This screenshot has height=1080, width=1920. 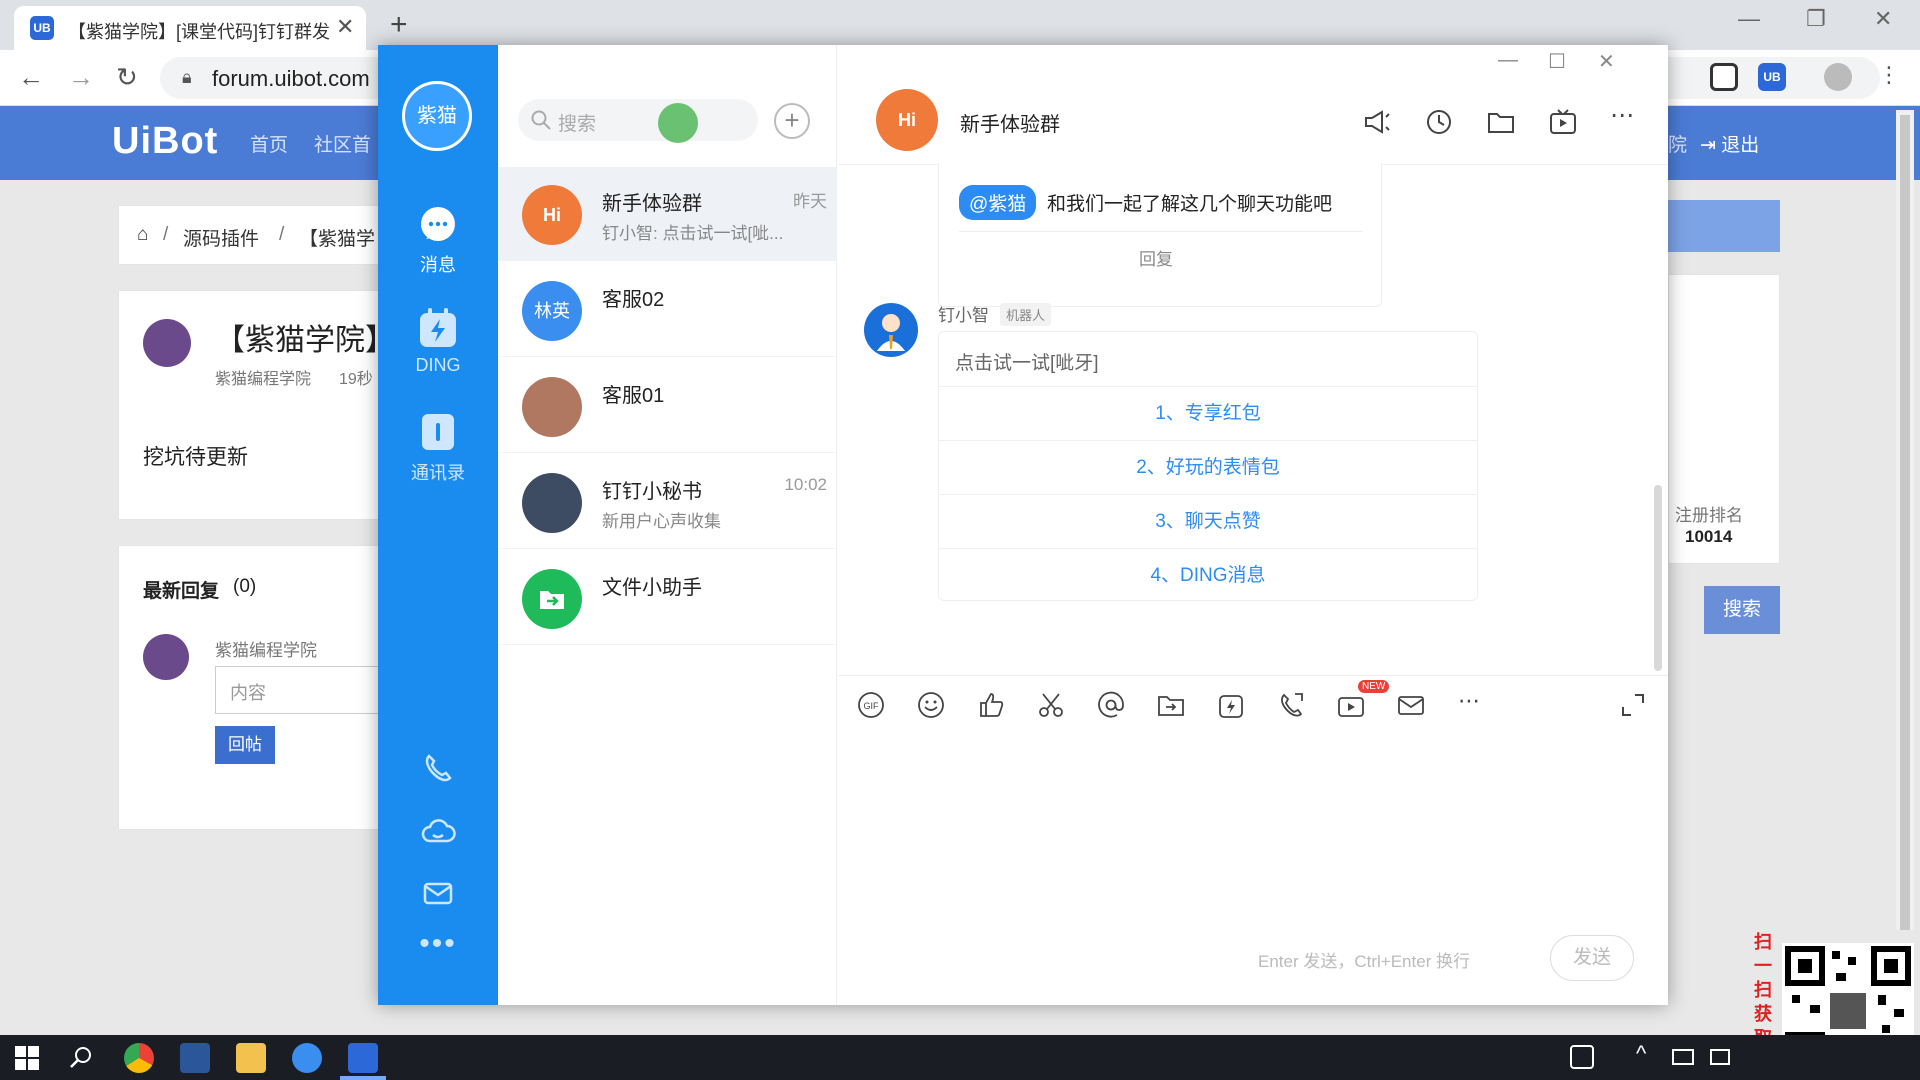 I want to click on nav-community: 社区首, so click(x=342, y=143).